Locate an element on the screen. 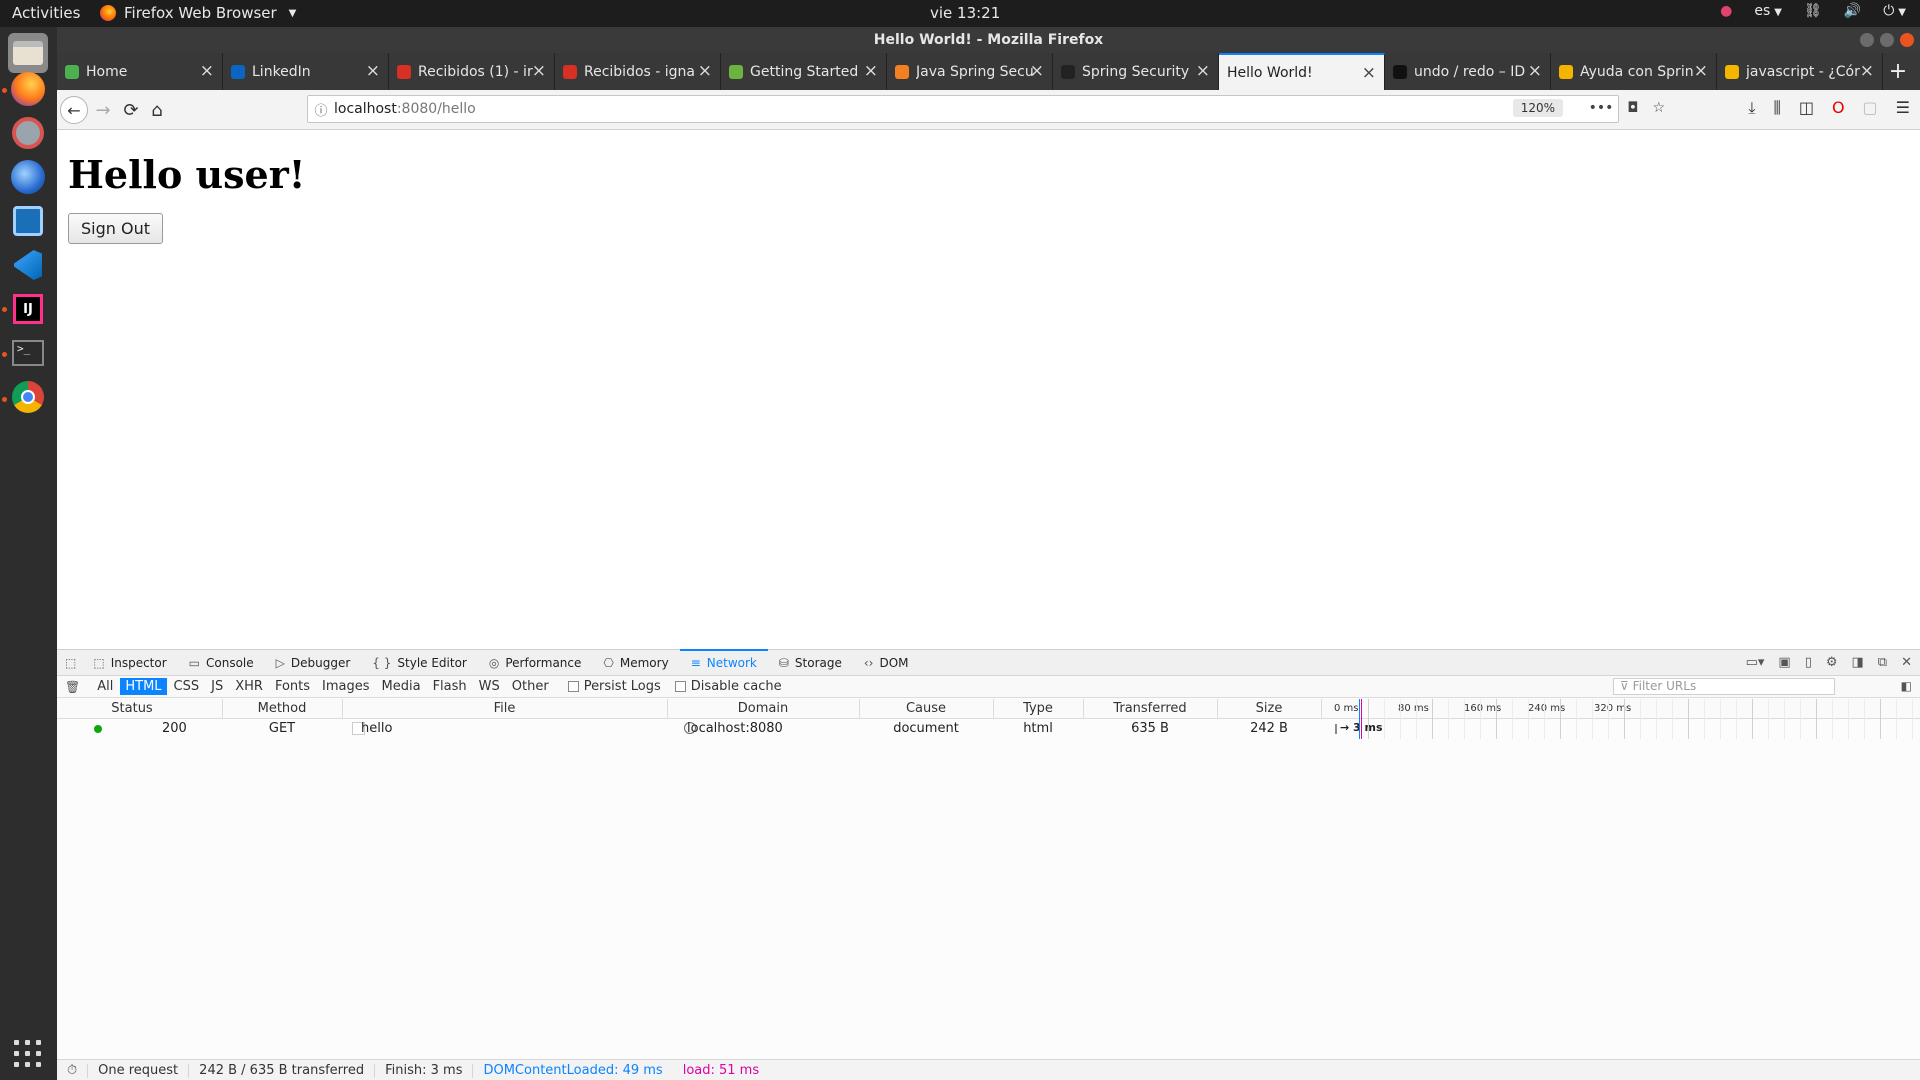  zoom-indicator: 120% is located at coordinates (1537, 108).